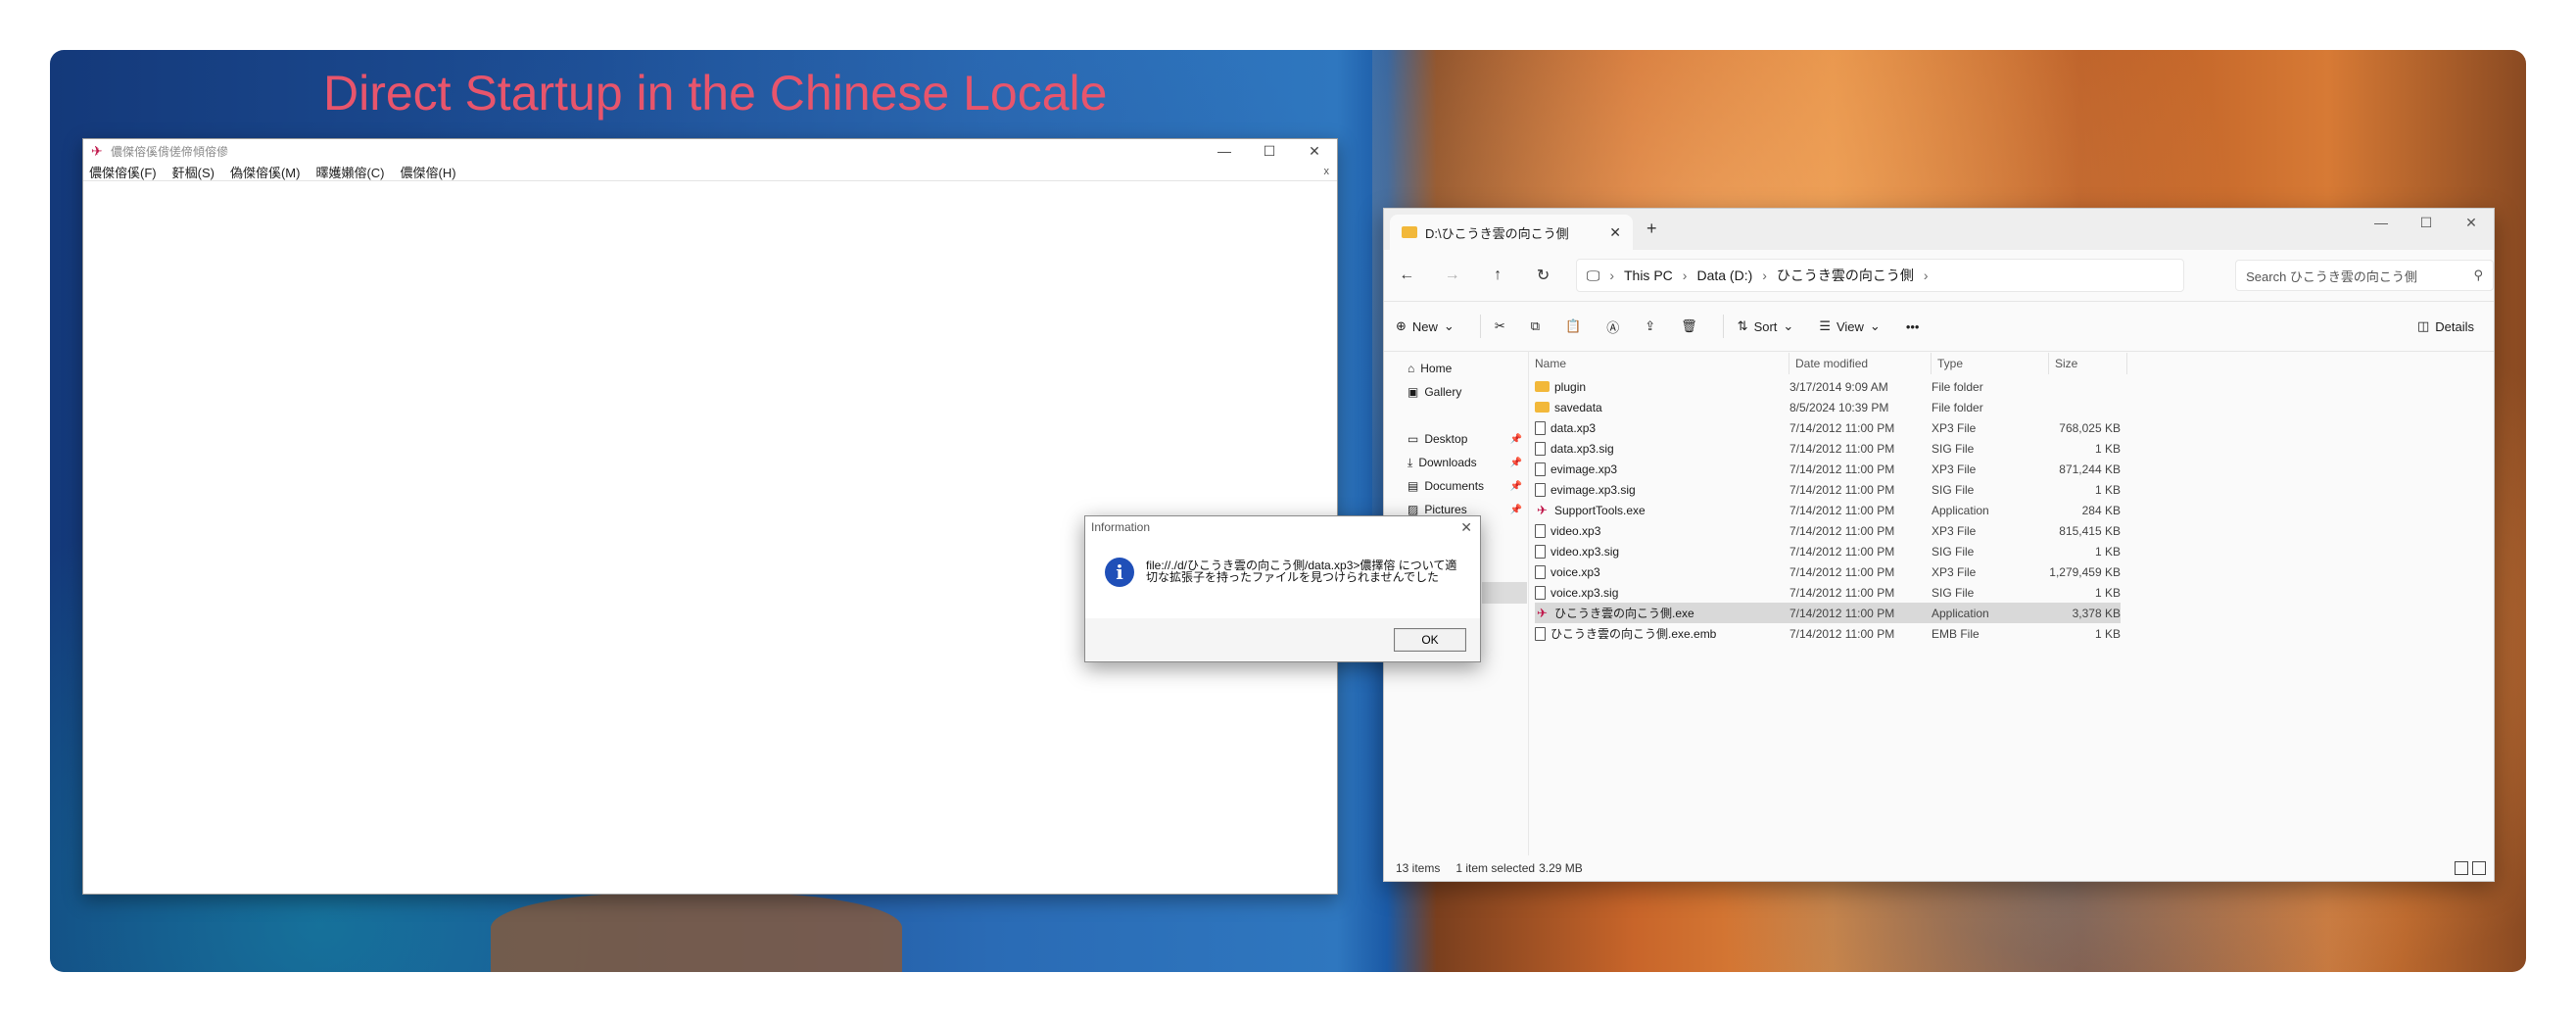 The height and width of the screenshot is (1022, 2576). What do you see at coordinates (265, 172) in the screenshot?
I see `menu-item-message: 偽傑傛傒(M)` at bounding box center [265, 172].